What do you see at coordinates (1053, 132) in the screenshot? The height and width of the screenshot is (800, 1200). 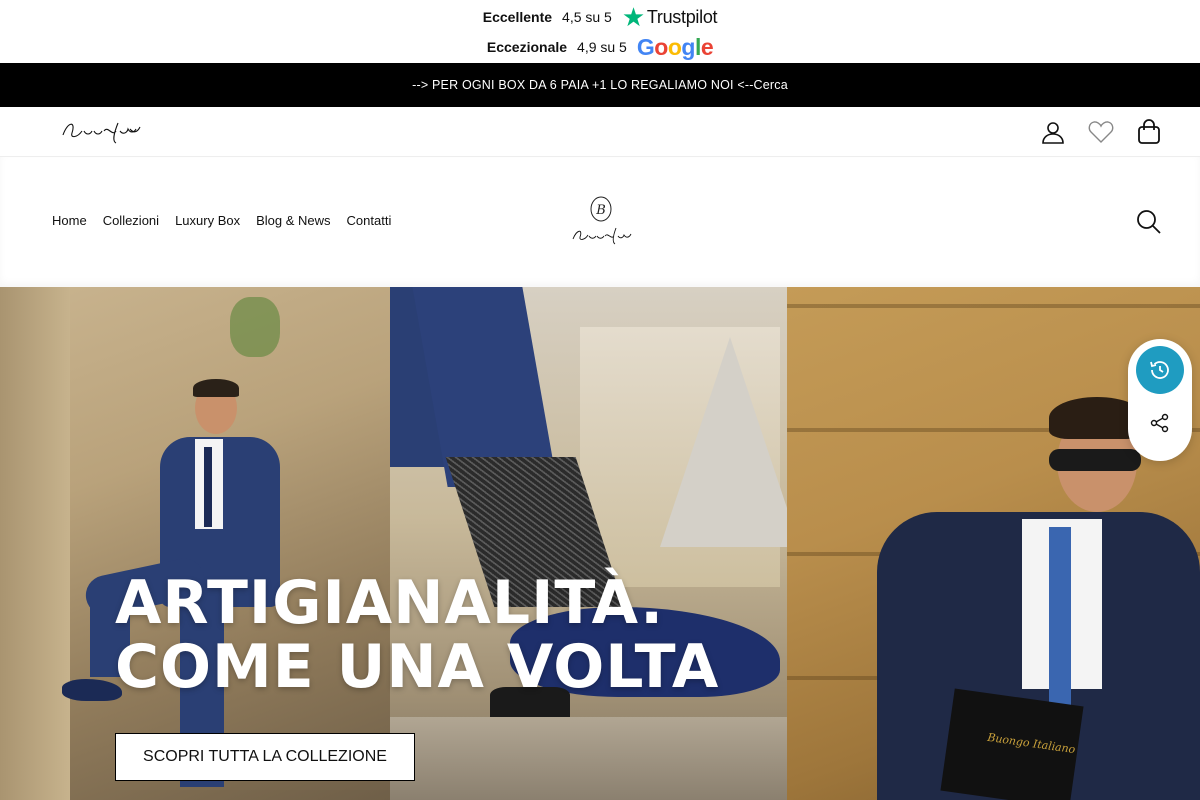 I see `user-icon` at bounding box center [1053, 132].